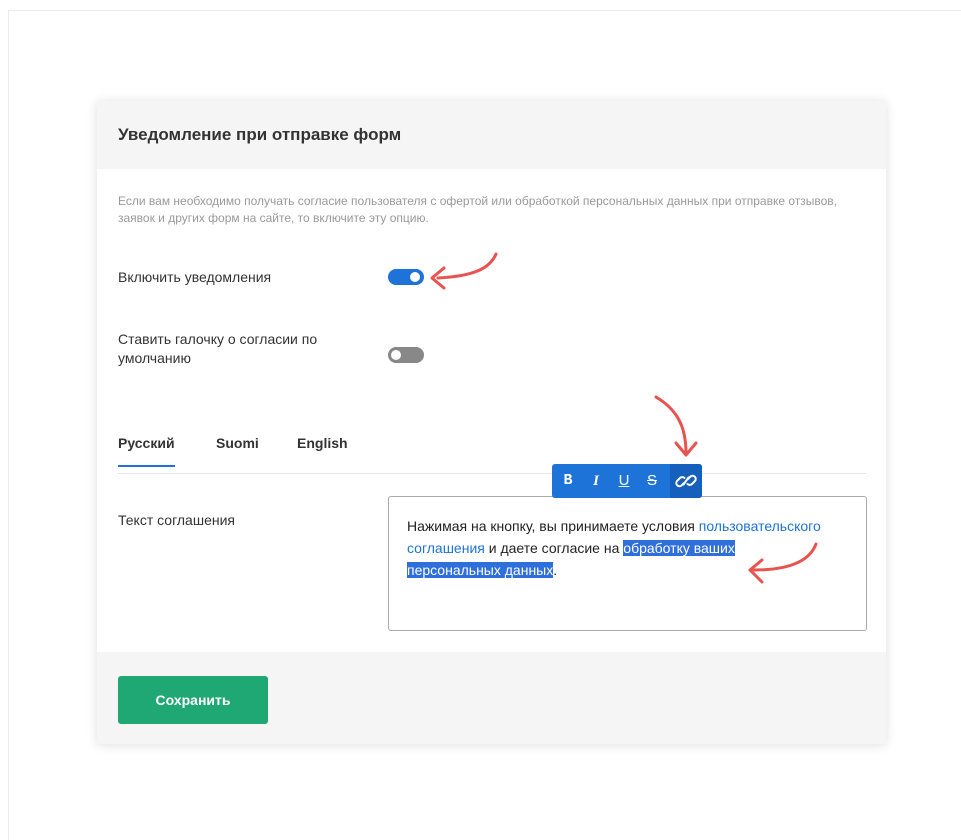 The width and height of the screenshot is (961, 840). Describe the element at coordinates (652, 481) in the screenshot. I see `strikethrough-button: S` at that location.